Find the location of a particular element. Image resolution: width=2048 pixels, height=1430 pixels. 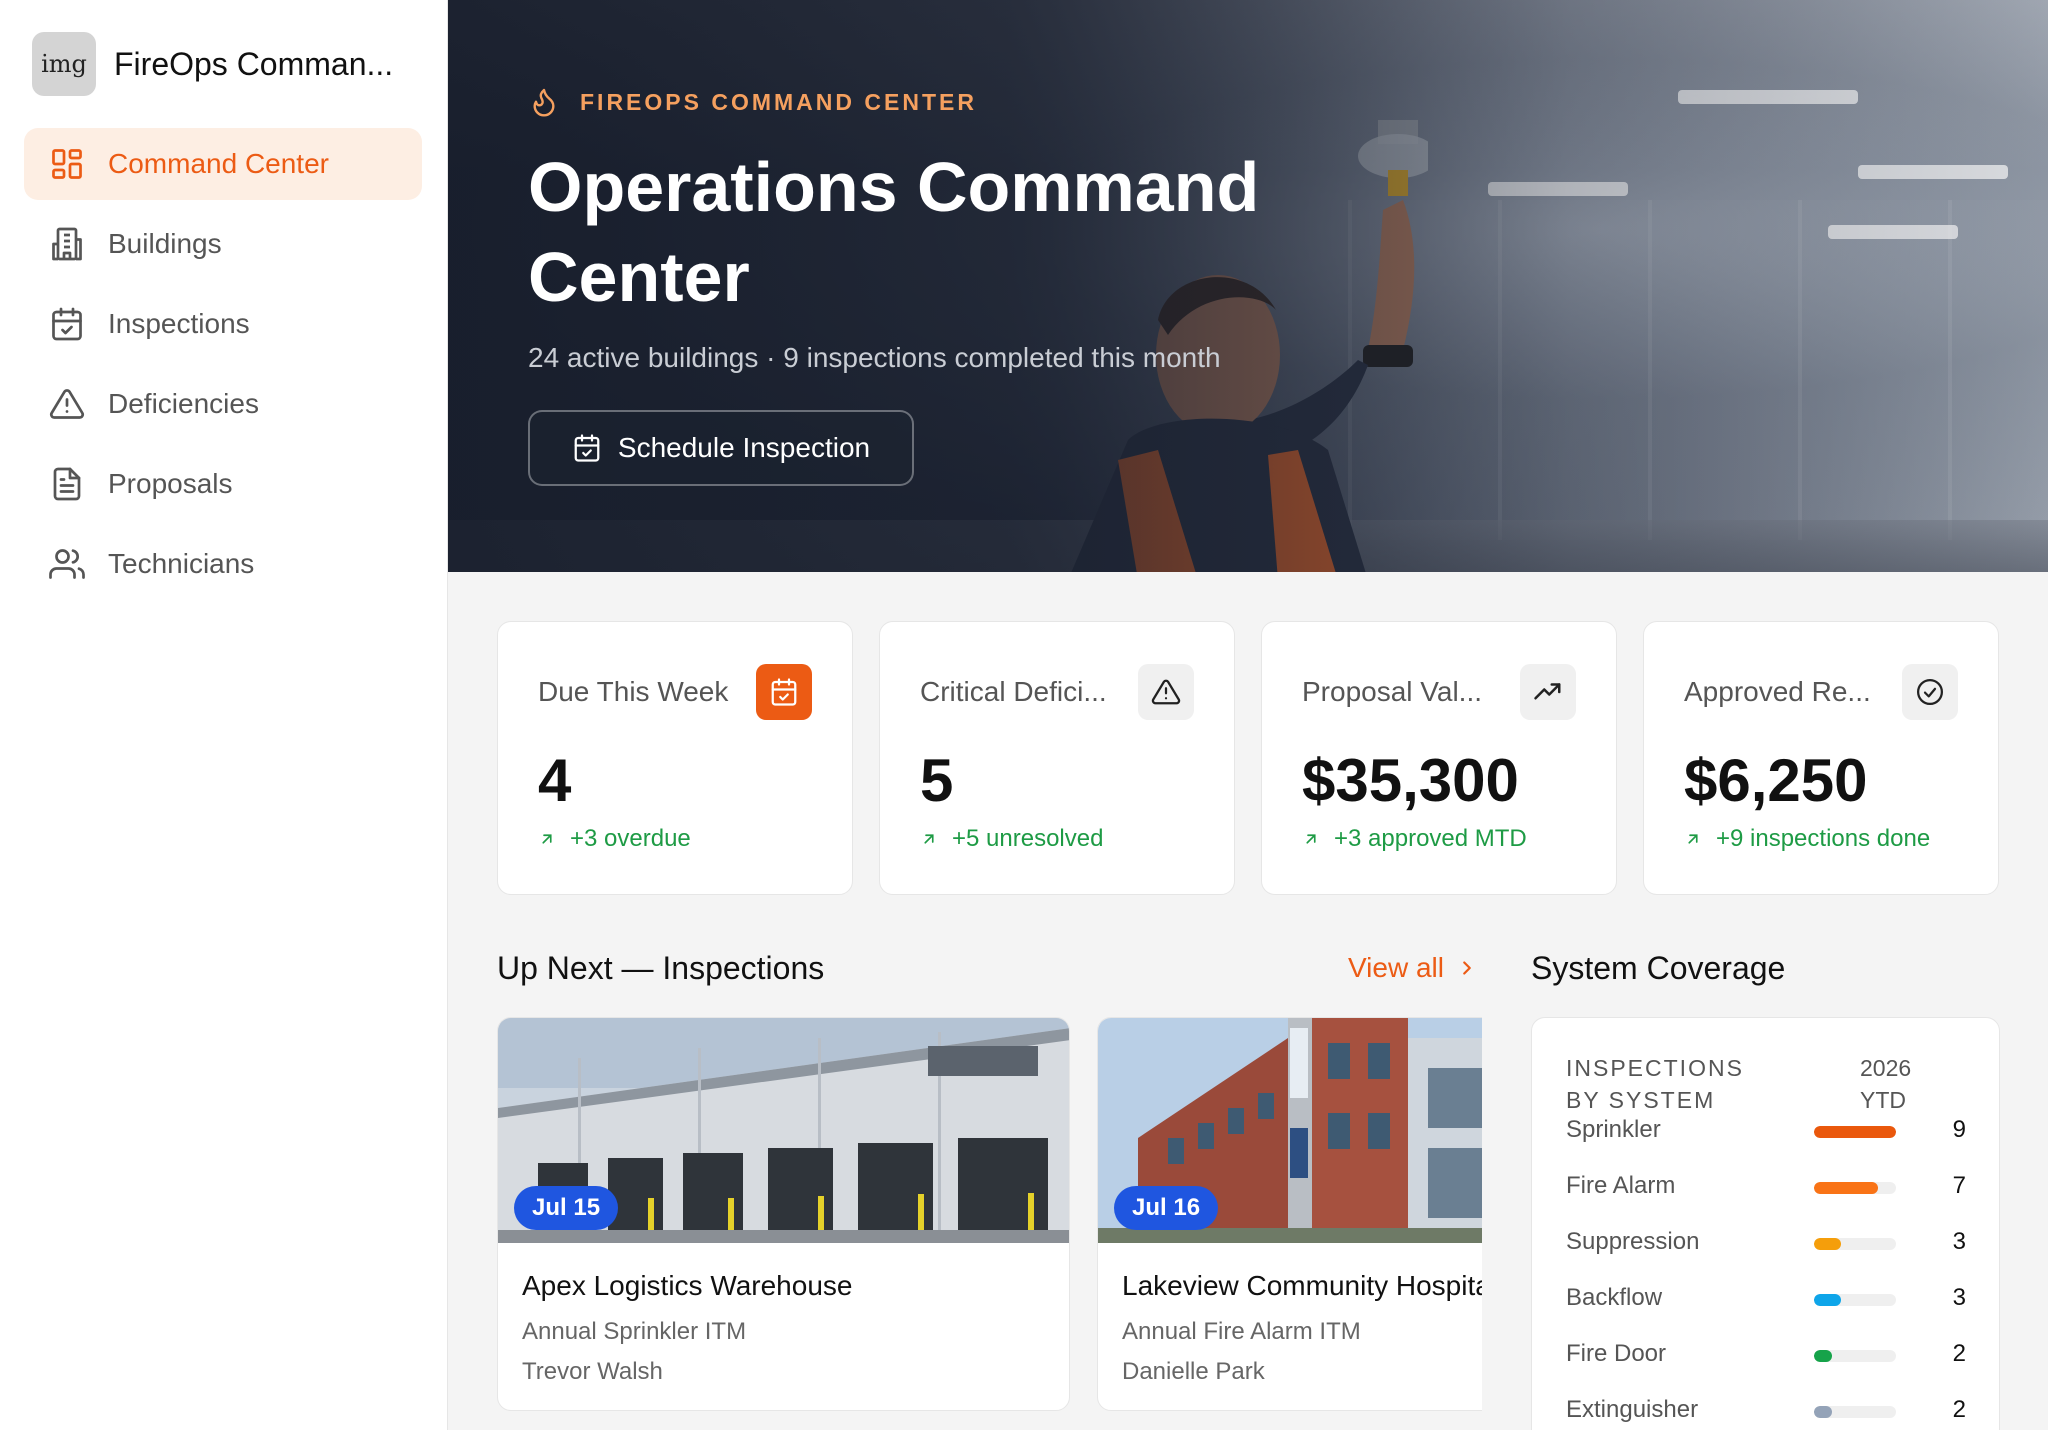

page-title: Operations Command Center is located at coordinates (894, 232).